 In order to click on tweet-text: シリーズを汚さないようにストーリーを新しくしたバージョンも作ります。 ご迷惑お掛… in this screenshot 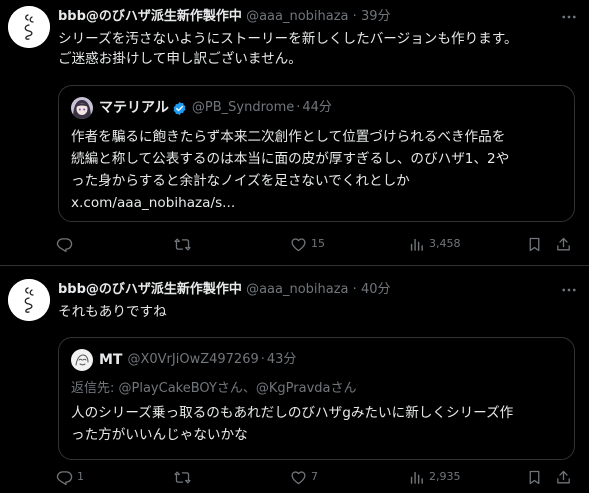, I will do `click(318, 49)`.